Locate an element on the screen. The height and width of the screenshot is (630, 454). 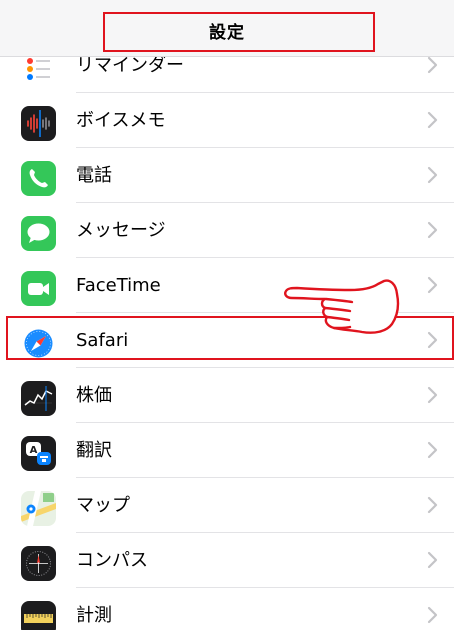
maps-icon is located at coordinates (38, 508).